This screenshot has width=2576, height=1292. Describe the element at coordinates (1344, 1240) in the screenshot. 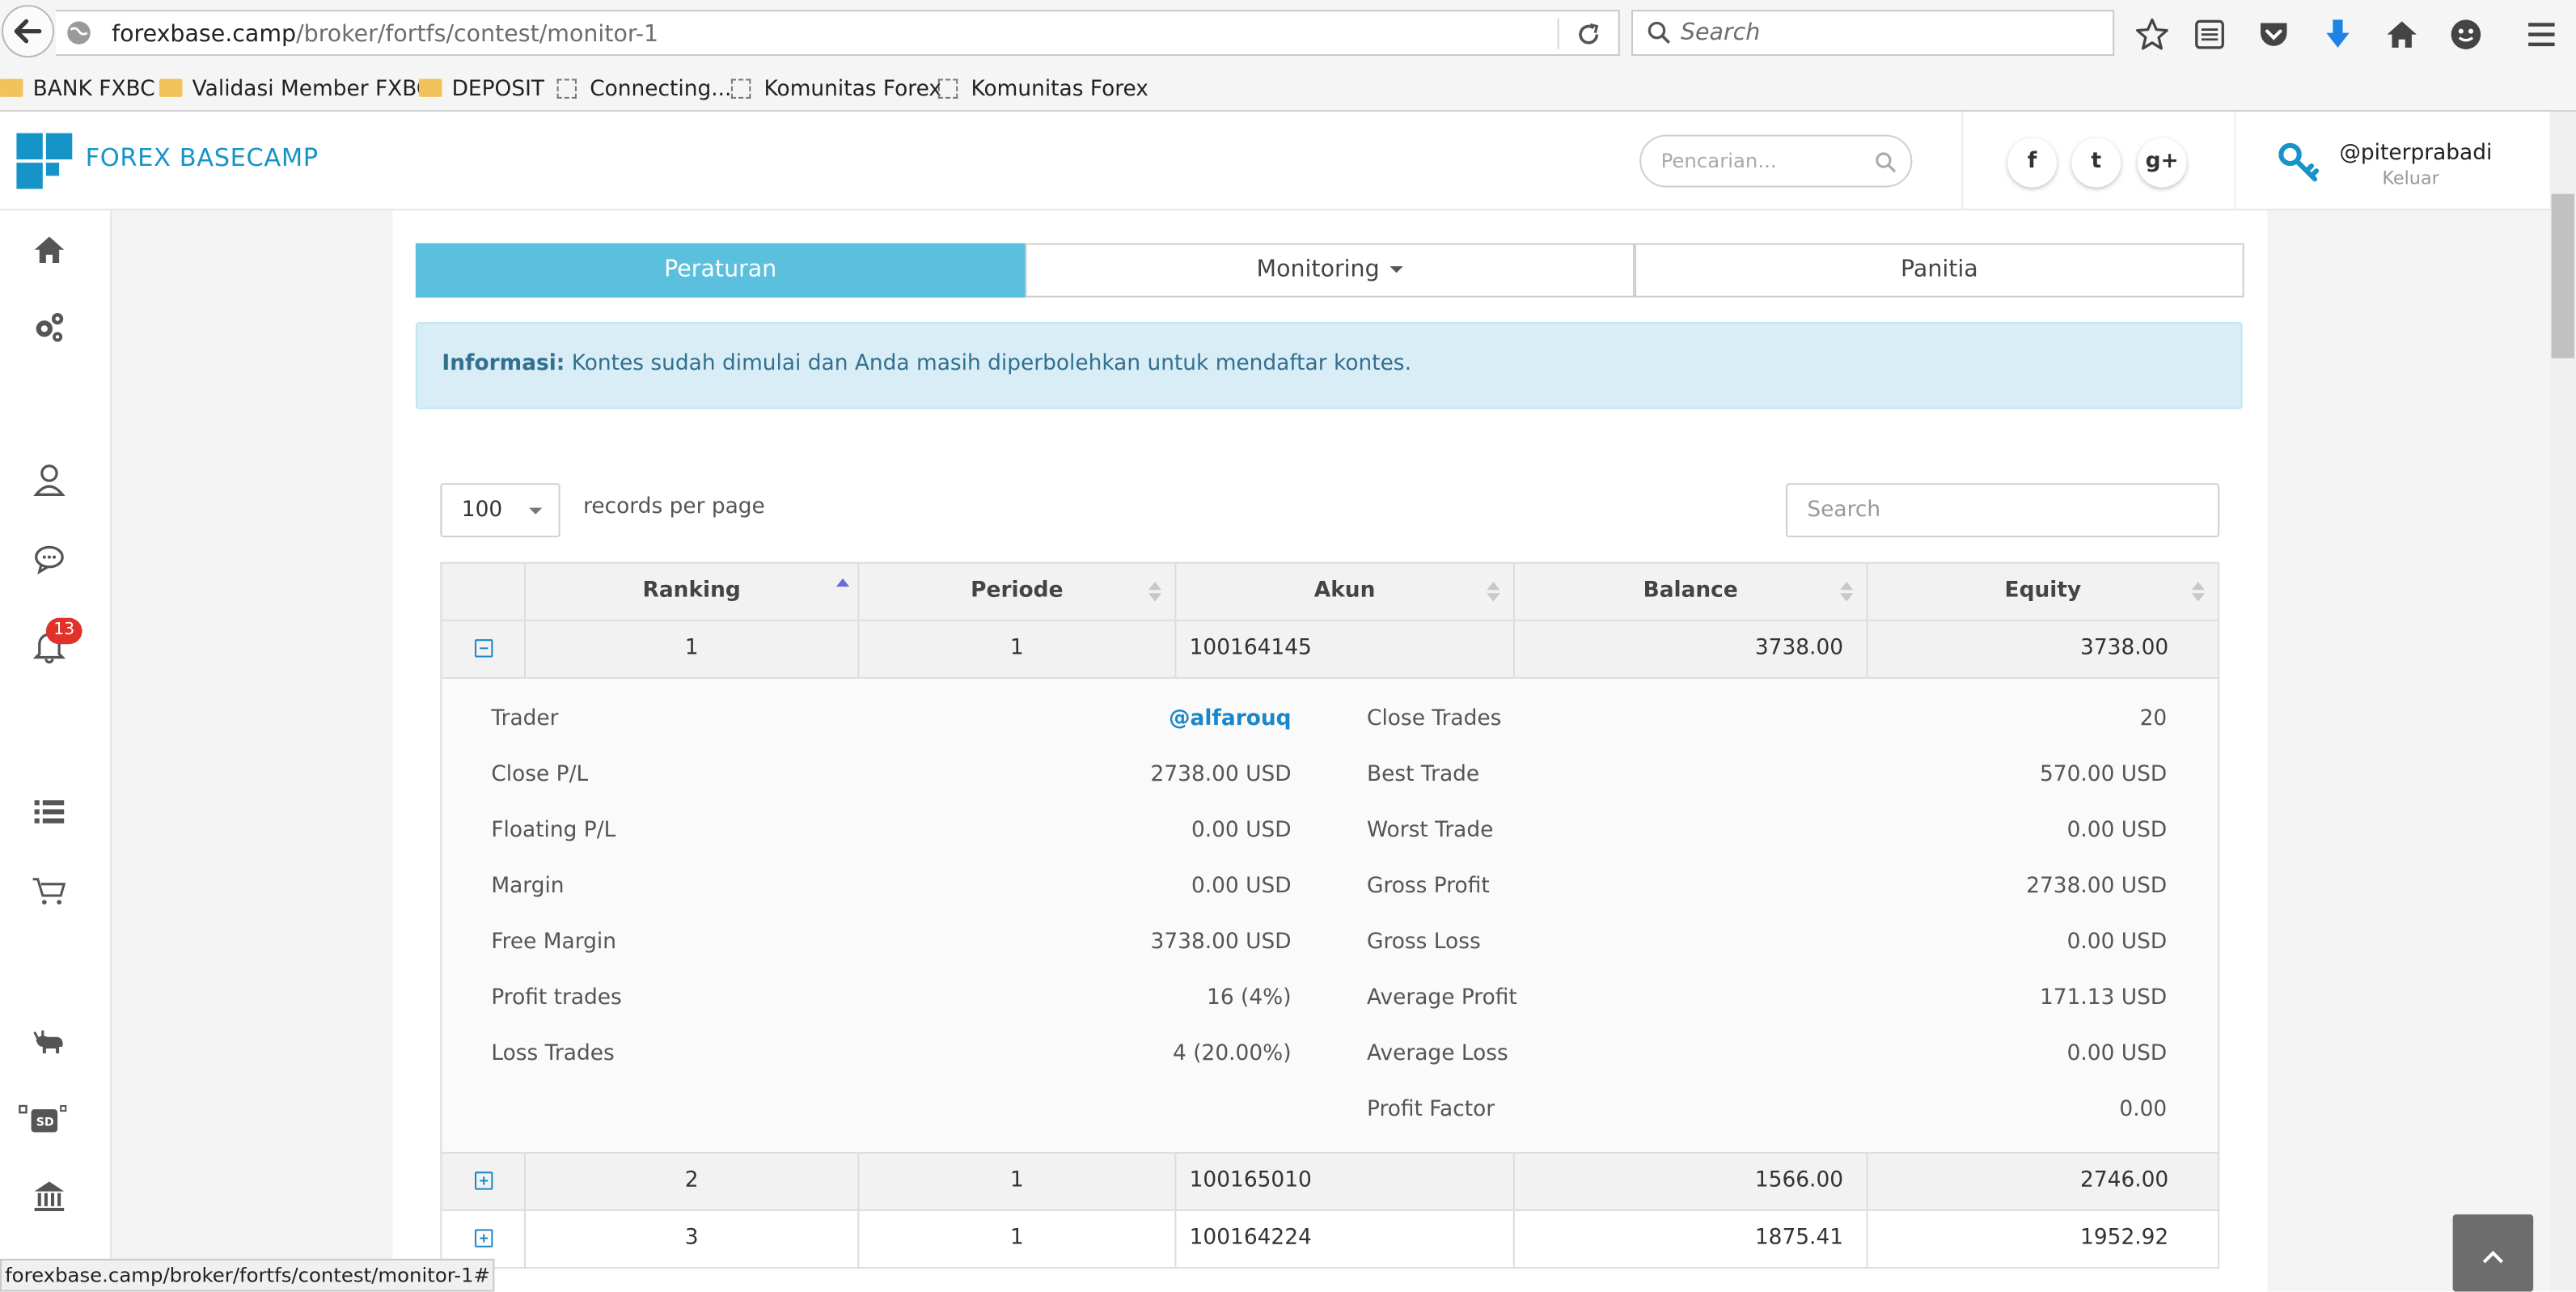

I see `cell-akun: 100164224` at that location.